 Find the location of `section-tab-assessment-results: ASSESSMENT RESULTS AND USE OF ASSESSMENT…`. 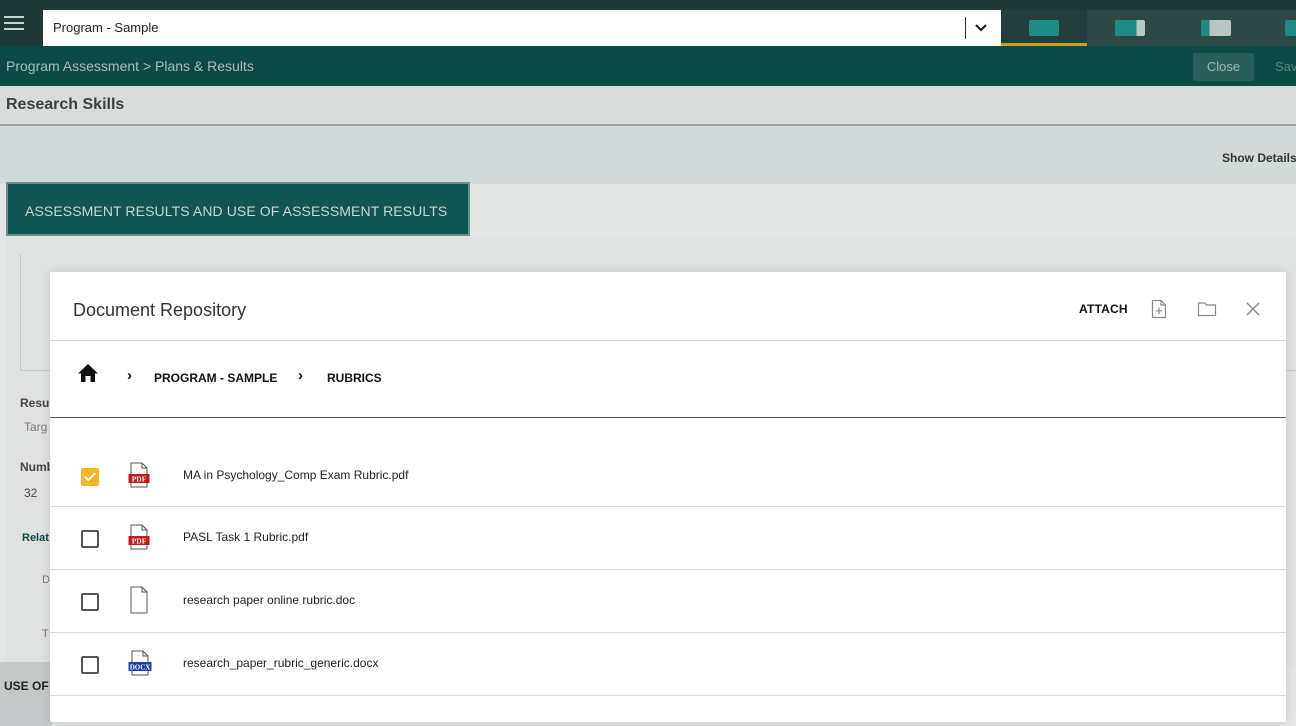

section-tab-assessment-results: ASSESSMENT RESULTS AND USE OF ASSESSMENT… is located at coordinates (238, 209).